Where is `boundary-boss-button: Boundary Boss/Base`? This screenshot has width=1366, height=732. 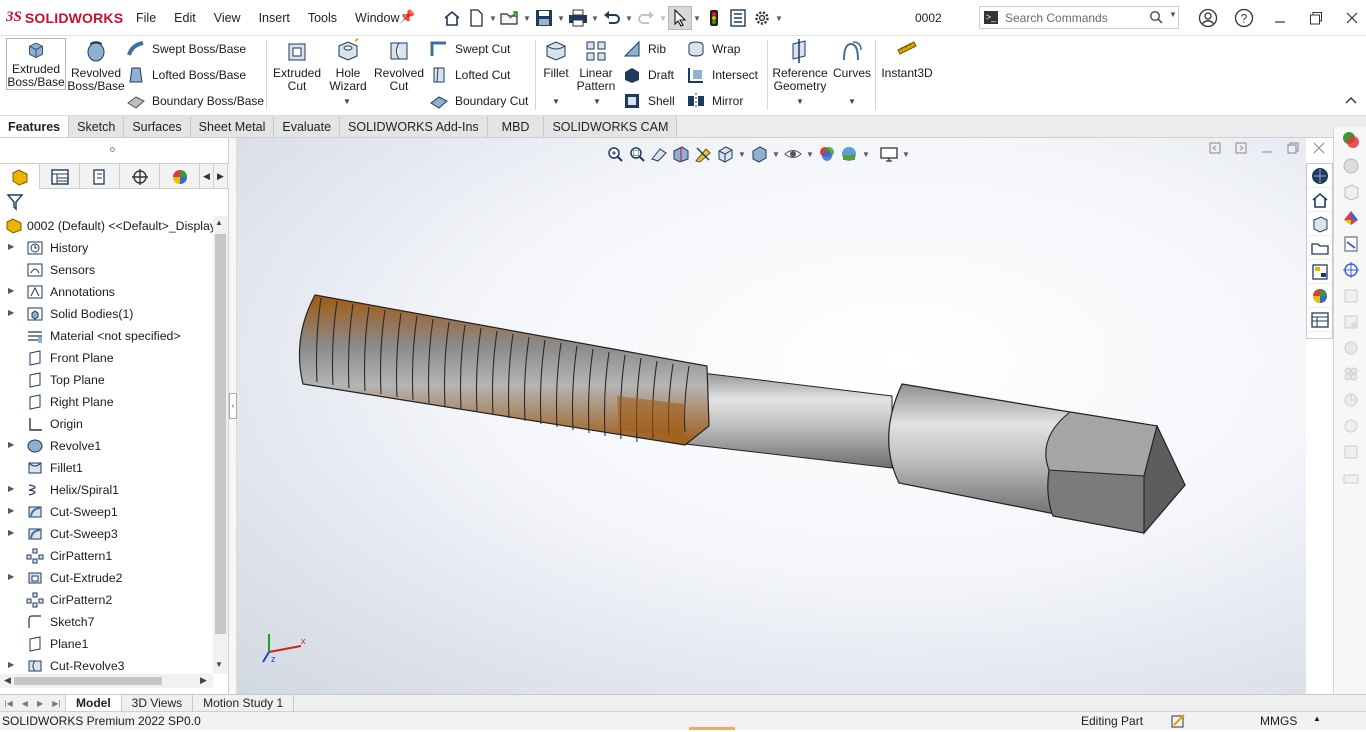
boundary-boss-button: Boundary Boss/Base is located at coordinates (195, 101).